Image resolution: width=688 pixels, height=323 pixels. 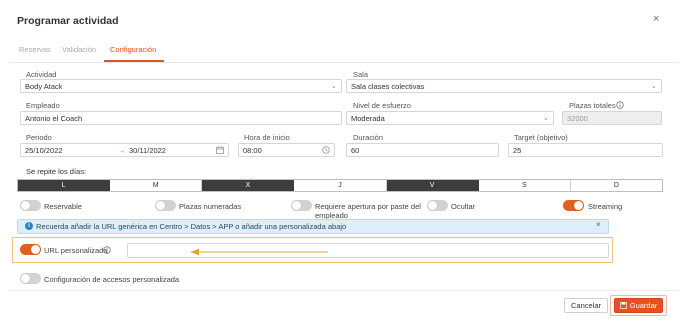 What do you see at coordinates (355, 150) in the screenshot?
I see `duracion-value: 60` at bounding box center [355, 150].